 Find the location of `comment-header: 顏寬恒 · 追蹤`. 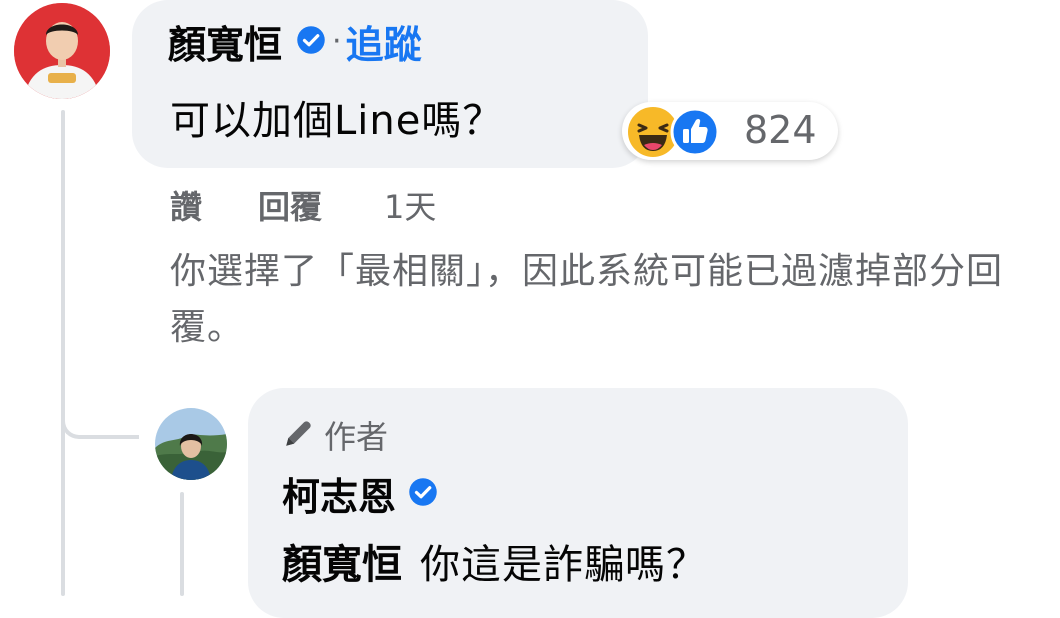

comment-header: 顏寬恒 · 追蹤 is located at coordinates (295, 41).